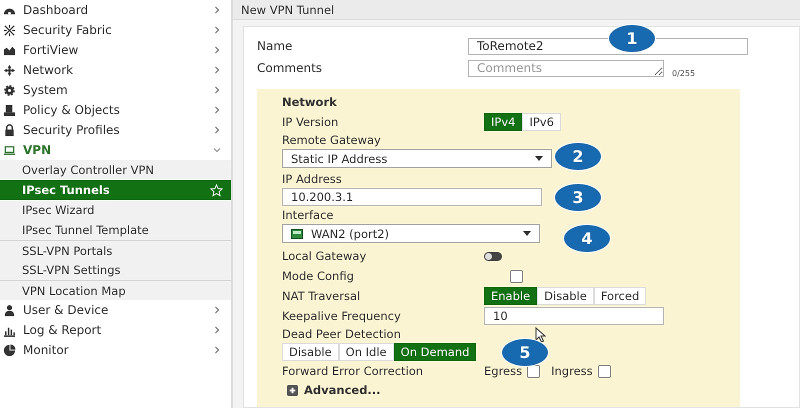  Describe the element at coordinates (115, 290) in the screenshot. I see `submenu-item: VPN Location Map` at that location.